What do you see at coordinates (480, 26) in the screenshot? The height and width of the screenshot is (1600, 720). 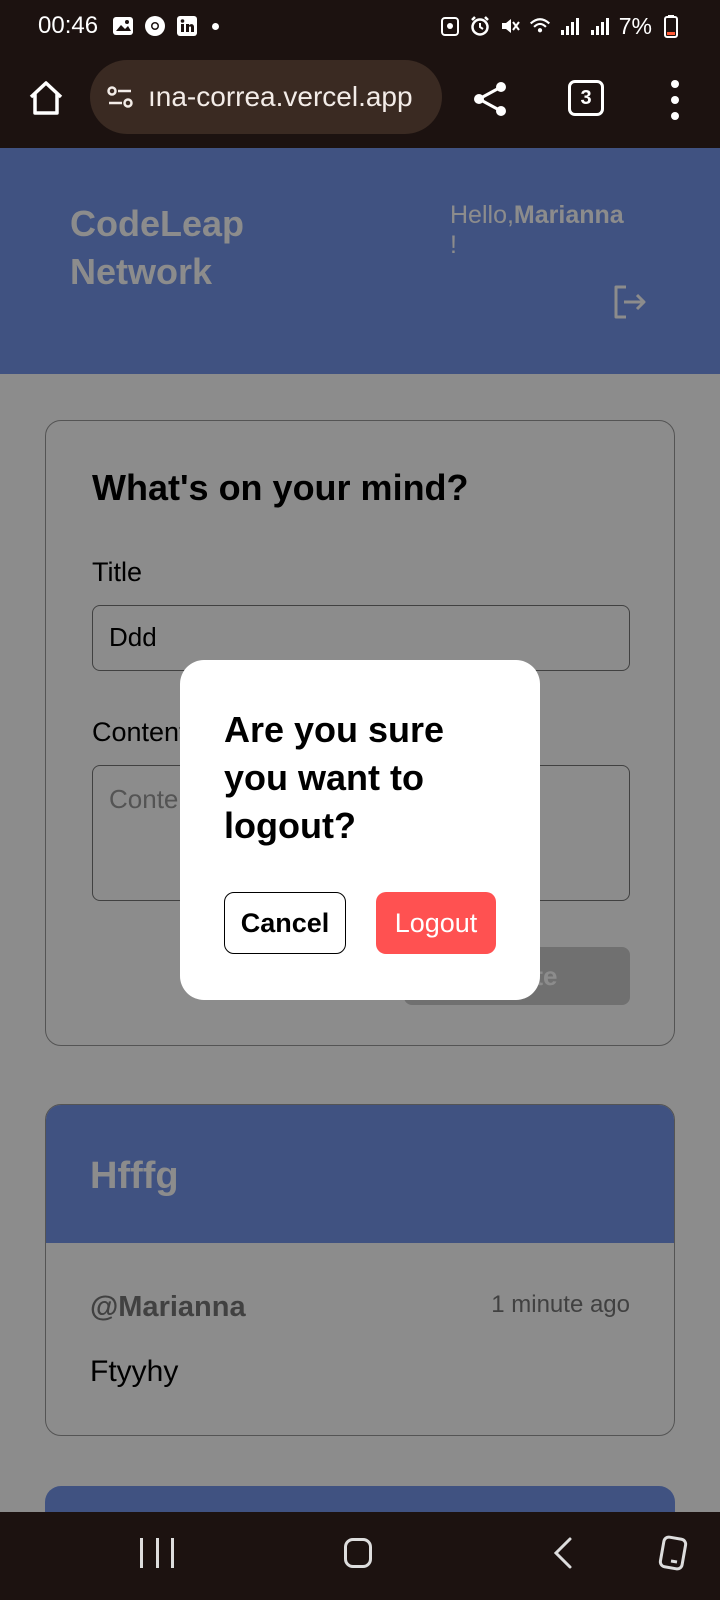 I see `alarm-icon` at bounding box center [480, 26].